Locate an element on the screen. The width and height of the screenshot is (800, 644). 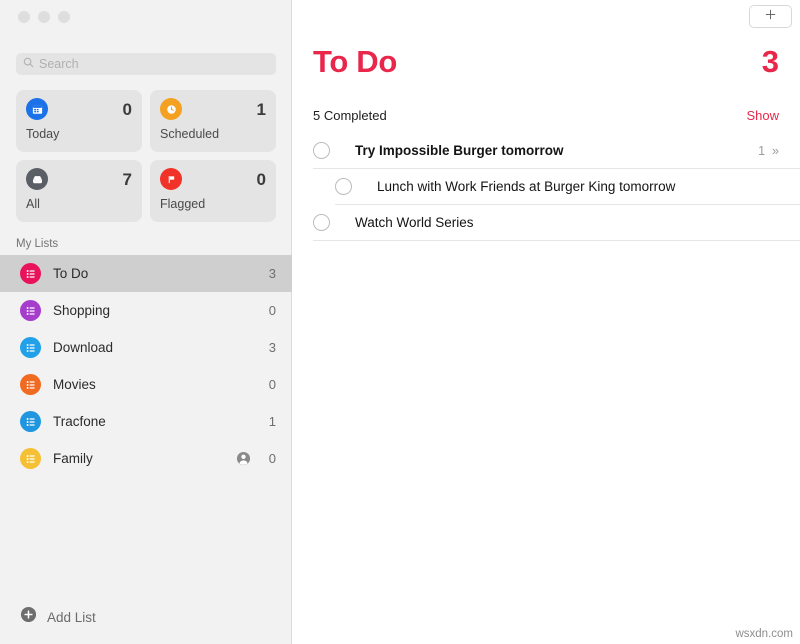
search-input: Search is located at coordinates (146, 64).